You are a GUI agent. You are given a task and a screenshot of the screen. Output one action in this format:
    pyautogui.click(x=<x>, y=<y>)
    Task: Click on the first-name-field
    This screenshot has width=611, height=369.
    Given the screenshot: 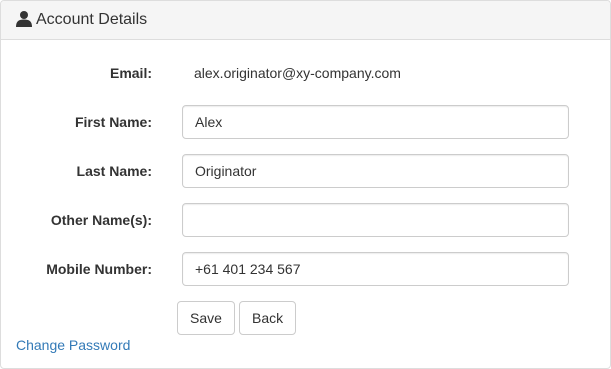 What is the action you would take?
    pyautogui.click(x=375, y=122)
    